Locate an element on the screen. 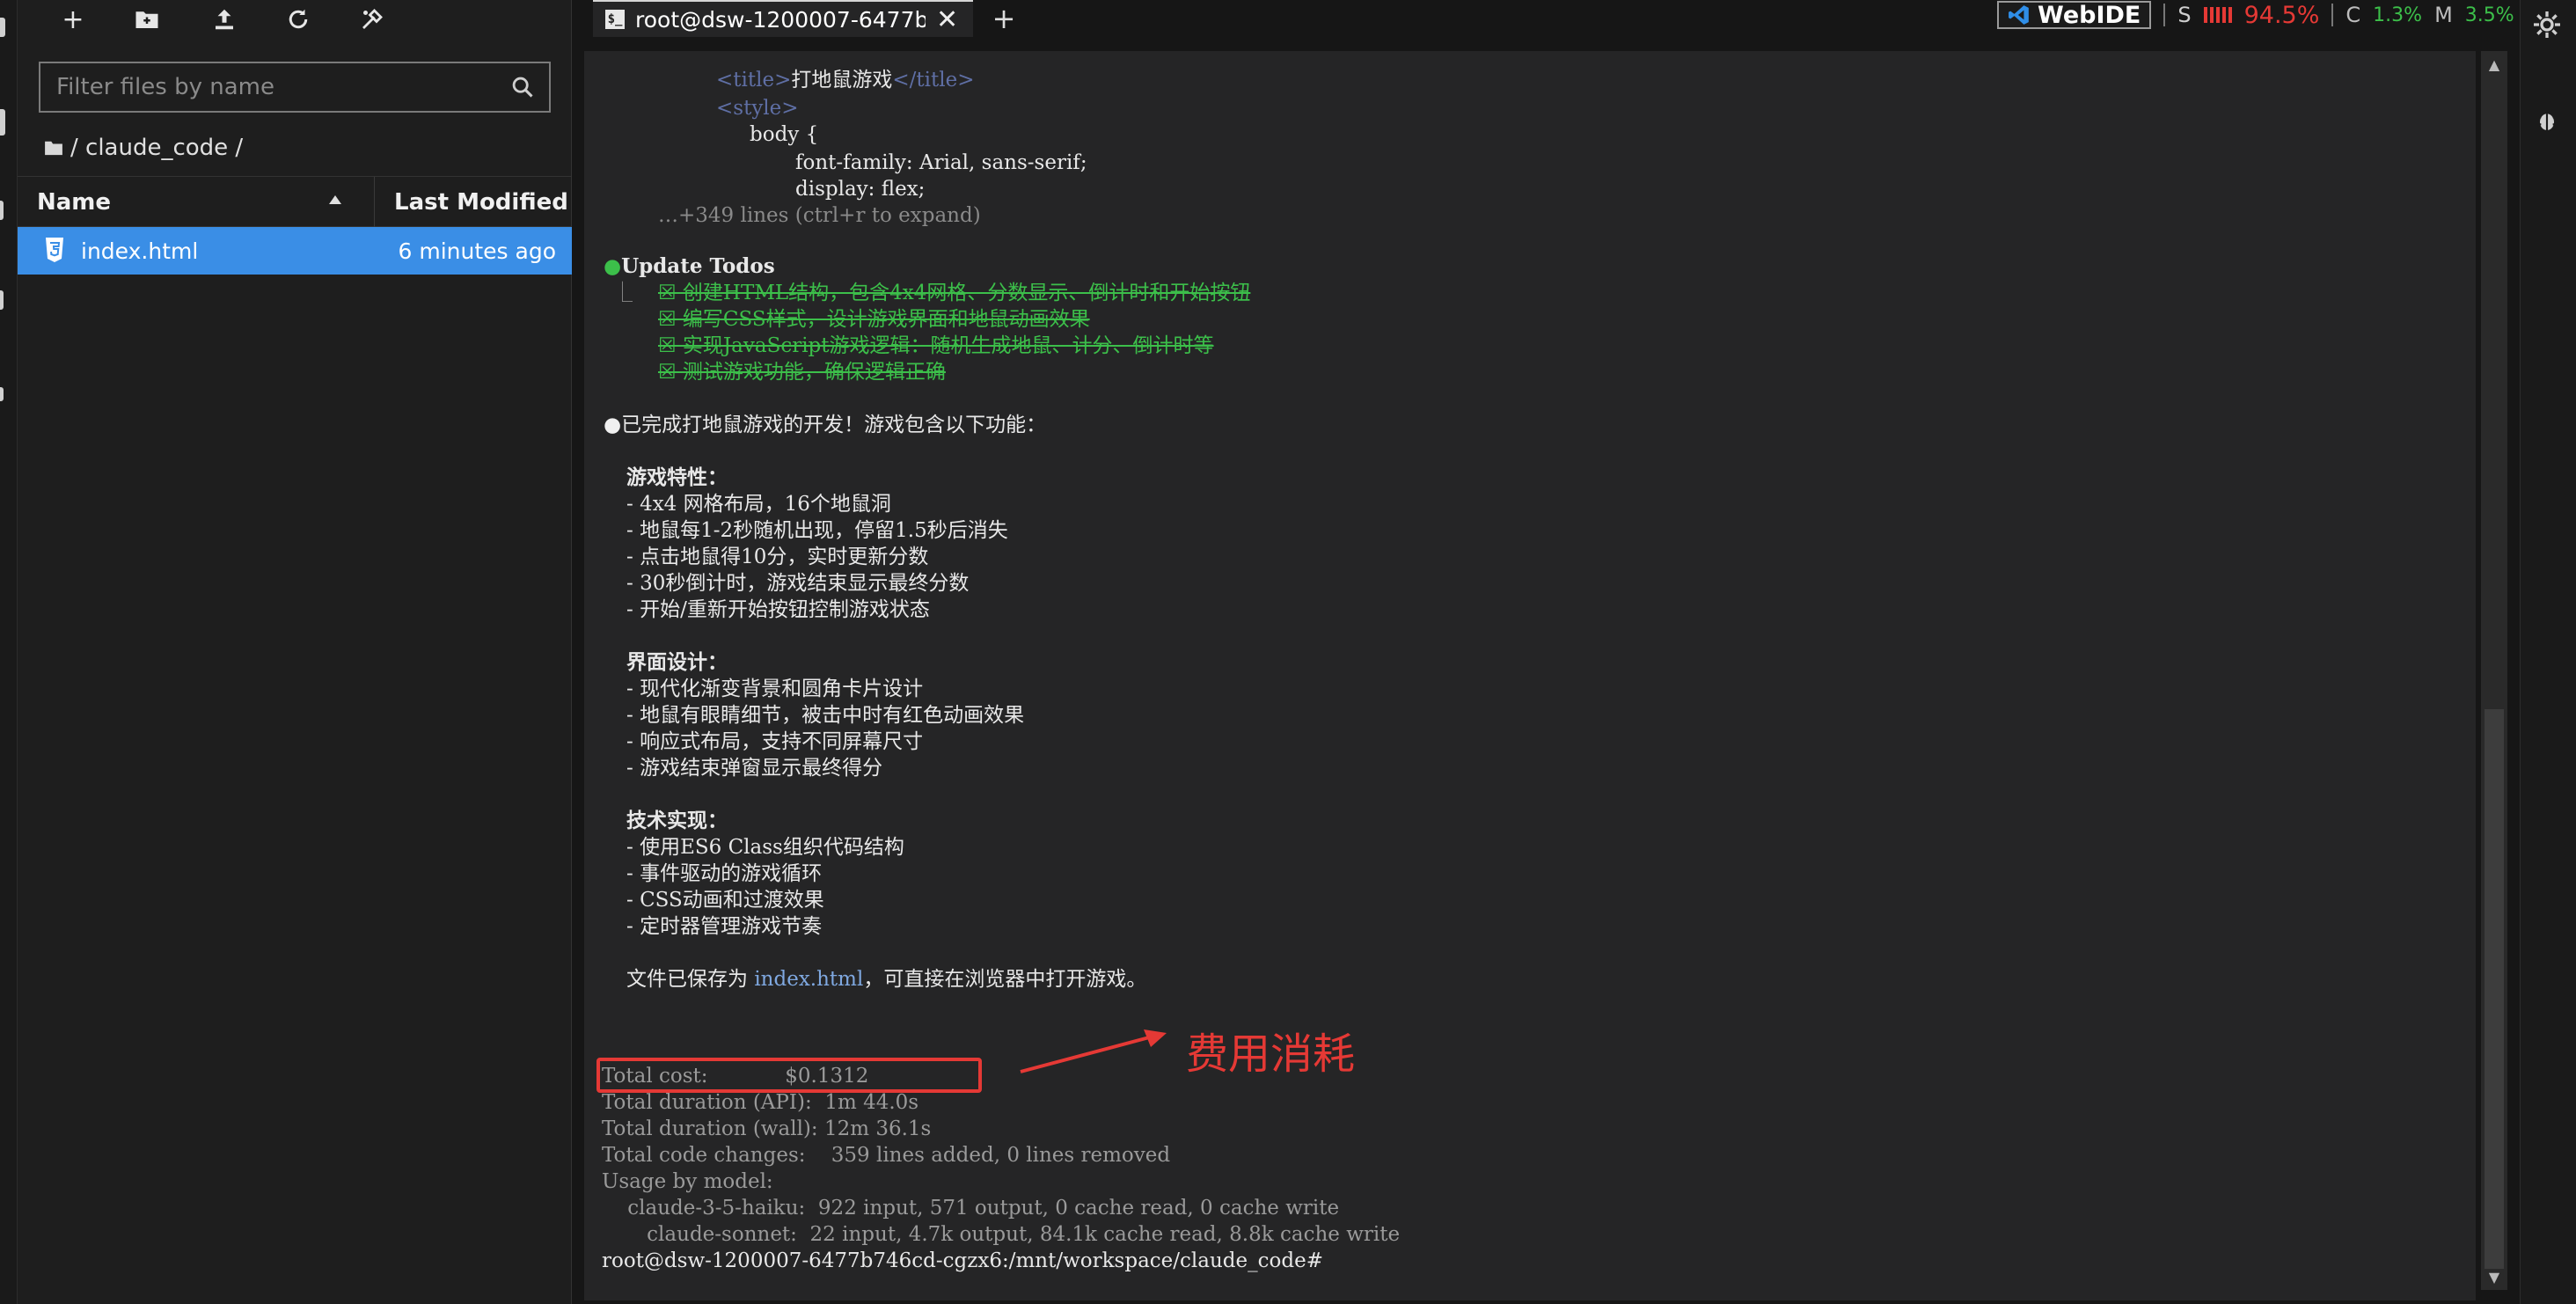  refresh-button is located at coordinates (298, 19).